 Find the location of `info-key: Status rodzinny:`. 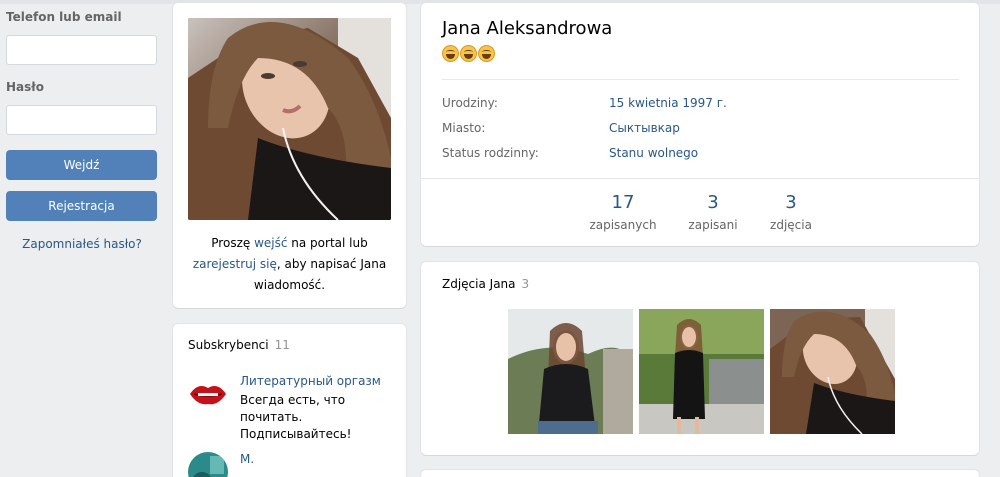

info-key: Status rodzinny: is located at coordinates (490, 153).